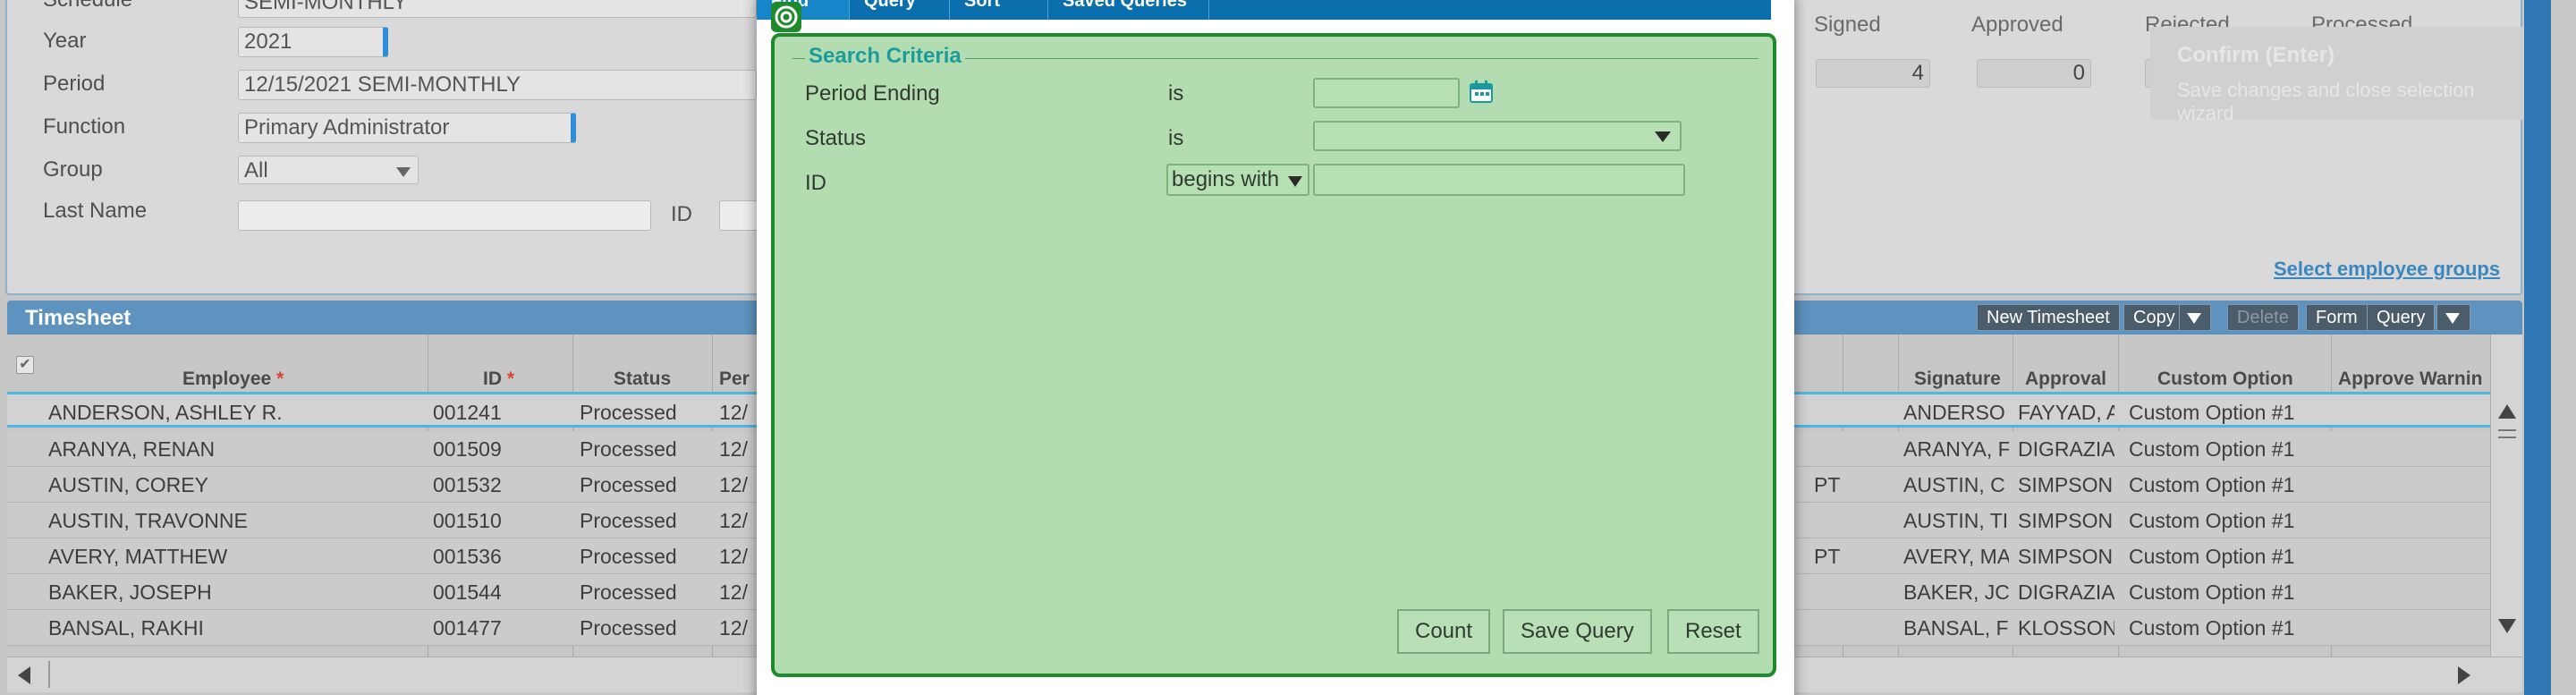 This screenshot has width=2576, height=695. What do you see at coordinates (84, 126) in the screenshot?
I see `function-label: Function` at bounding box center [84, 126].